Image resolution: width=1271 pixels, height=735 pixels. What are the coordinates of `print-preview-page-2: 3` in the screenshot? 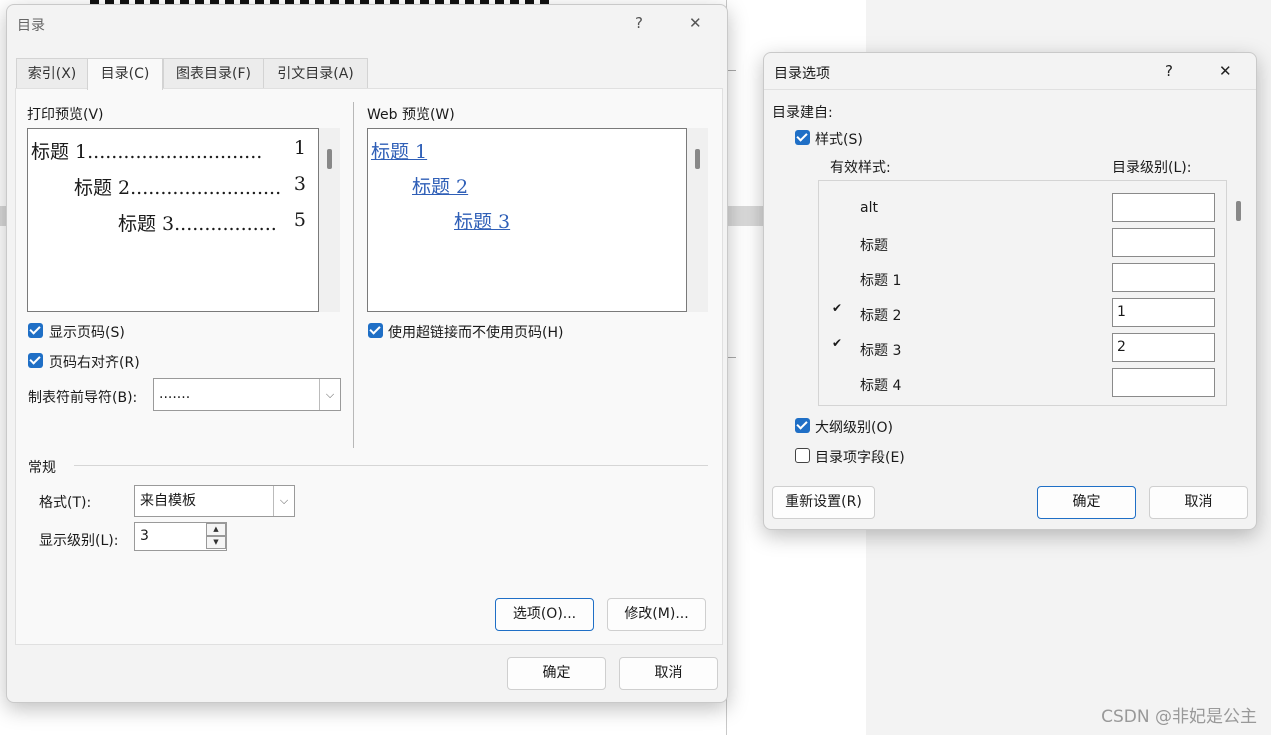 It's located at (299, 184).